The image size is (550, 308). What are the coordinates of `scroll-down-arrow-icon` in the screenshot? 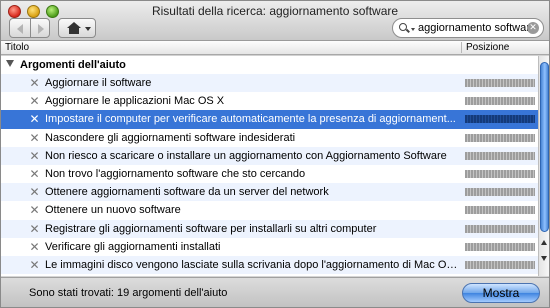 It's located at (544, 258).